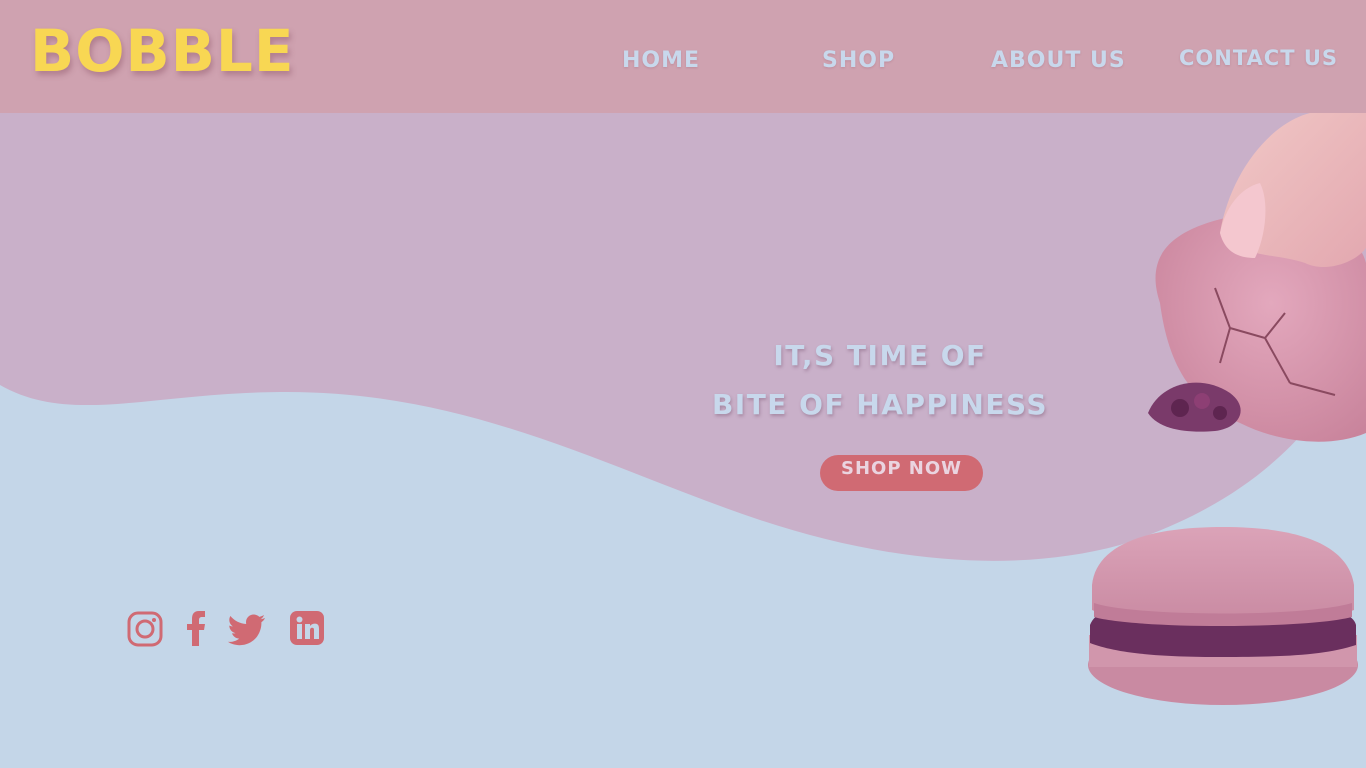 The image size is (1366, 768). What do you see at coordinates (901, 468) in the screenshot?
I see `shop-now-label: SHOP NOW` at bounding box center [901, 468].